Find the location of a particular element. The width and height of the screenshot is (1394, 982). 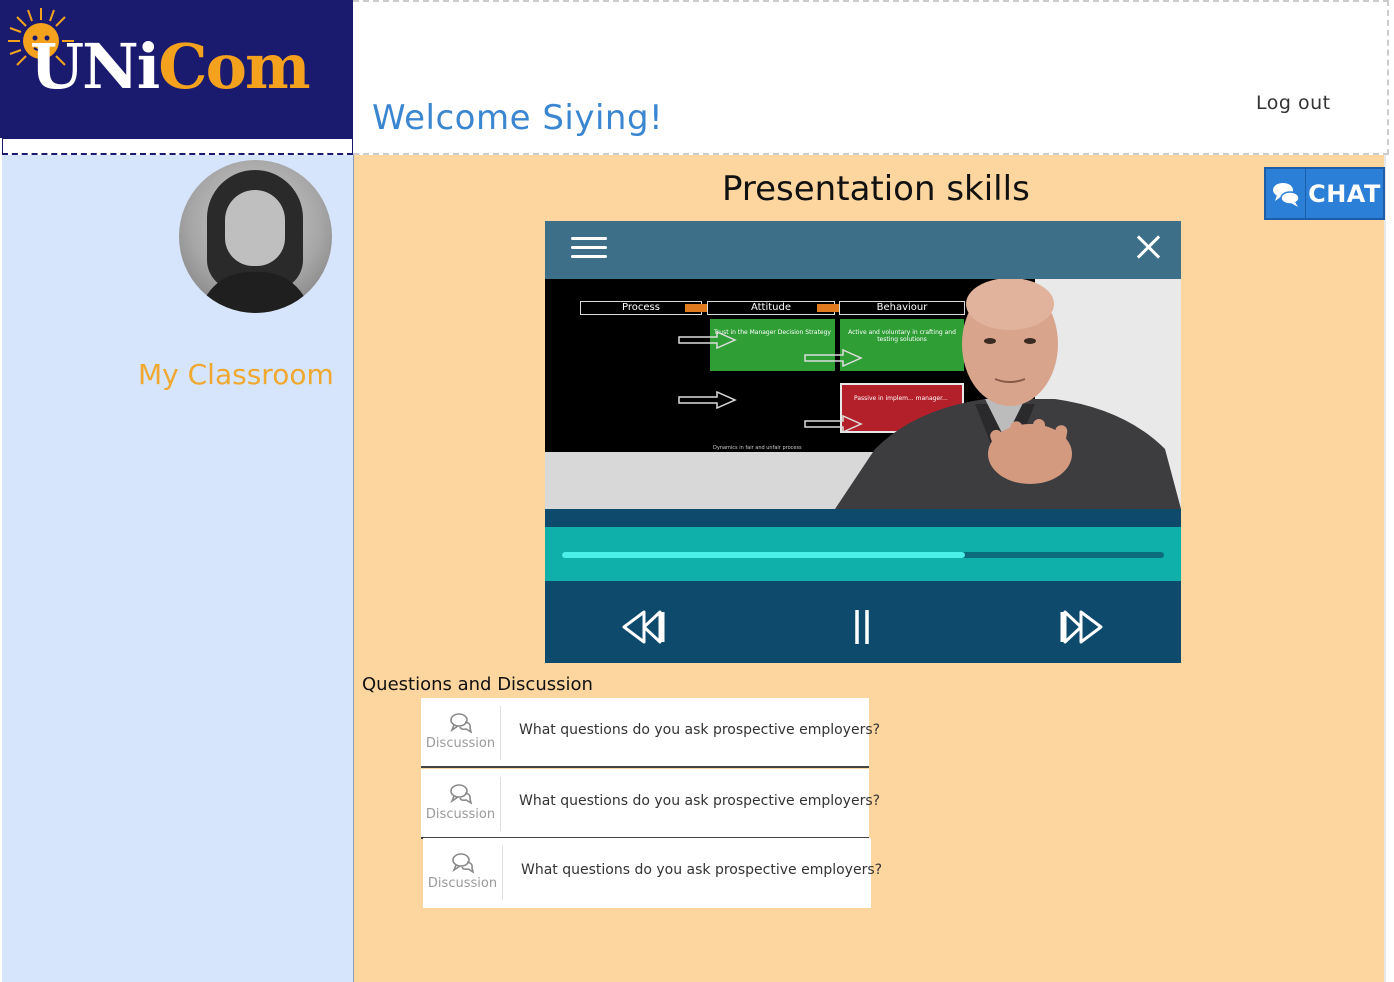

slide-flow-attitude: Attitude is located at coordinates (771, 308).